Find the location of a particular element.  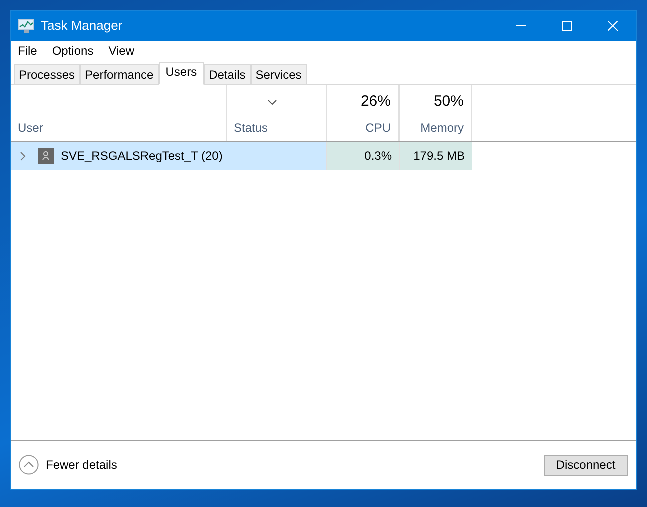

column-header: User is located at coordinates (118, 113).